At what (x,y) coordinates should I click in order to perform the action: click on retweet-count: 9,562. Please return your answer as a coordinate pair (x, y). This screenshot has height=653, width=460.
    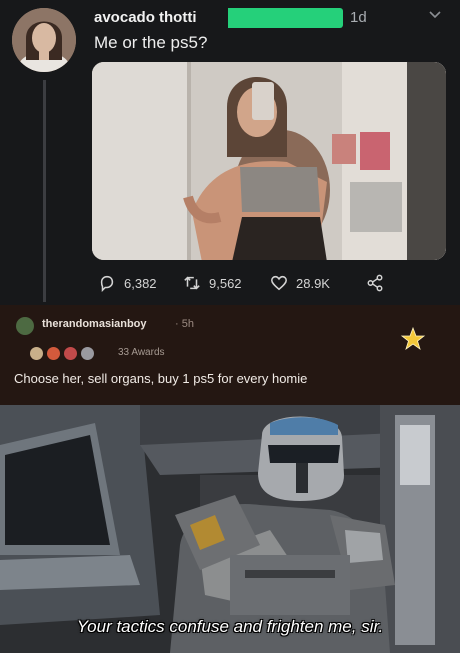
    Looking at the image, I should click on (225, 283).